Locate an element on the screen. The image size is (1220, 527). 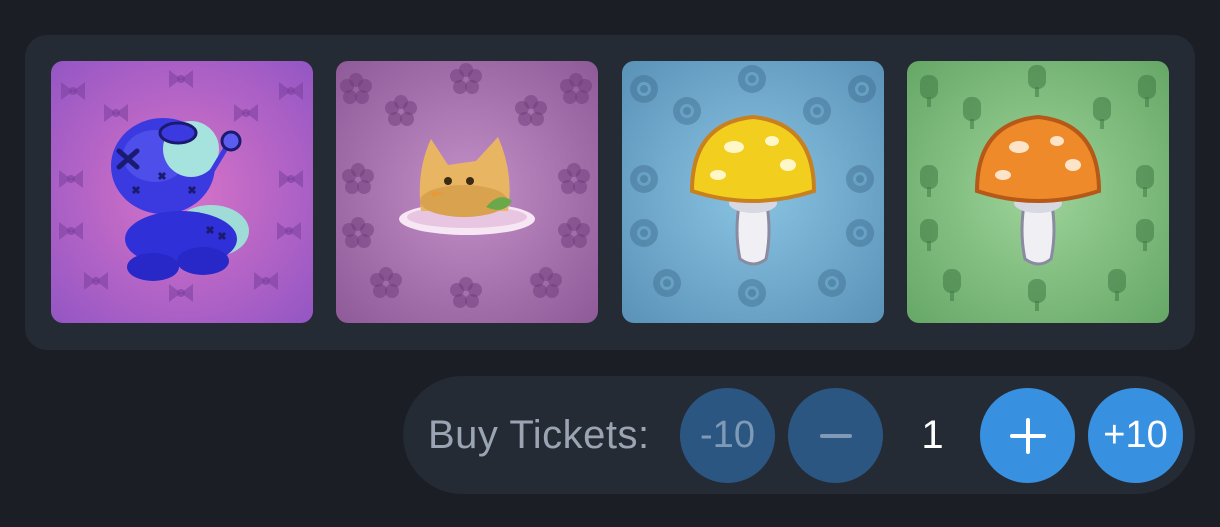
minus-ten-button: -10 is located at coordinates (727, 435).